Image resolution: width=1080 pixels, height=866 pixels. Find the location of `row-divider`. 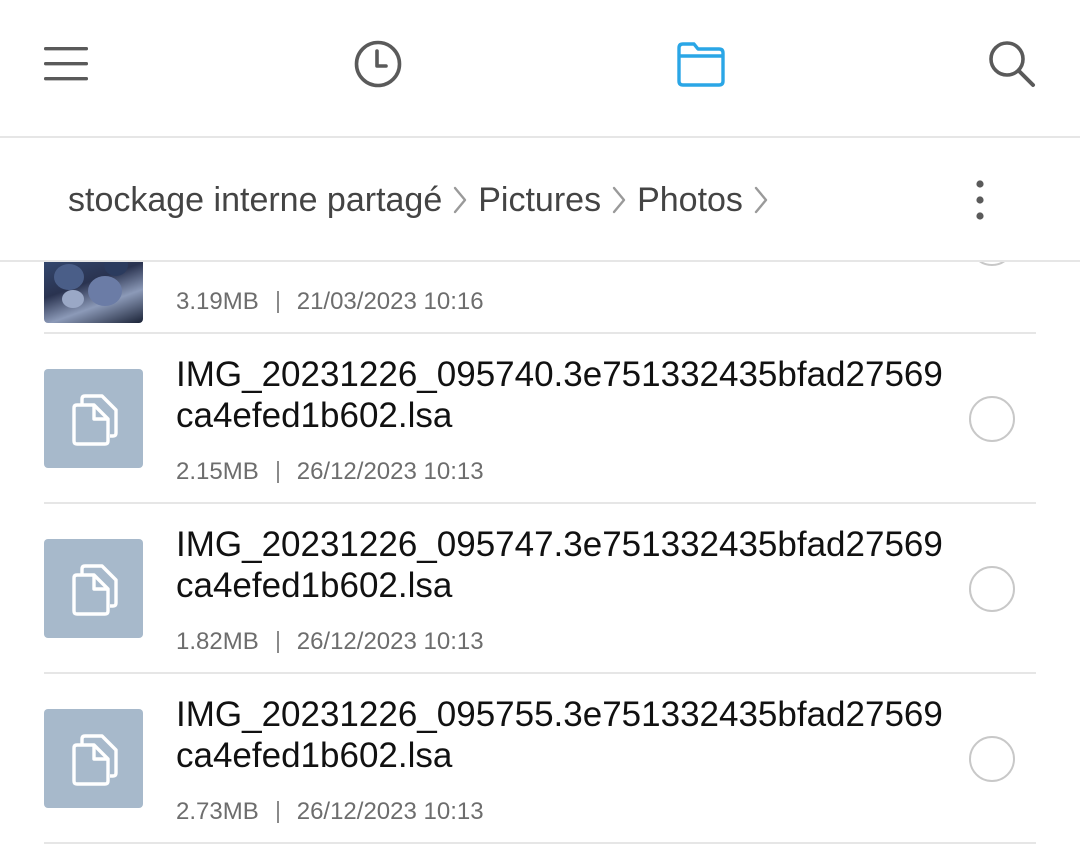

row-divider is located at coordinates (540, 843).